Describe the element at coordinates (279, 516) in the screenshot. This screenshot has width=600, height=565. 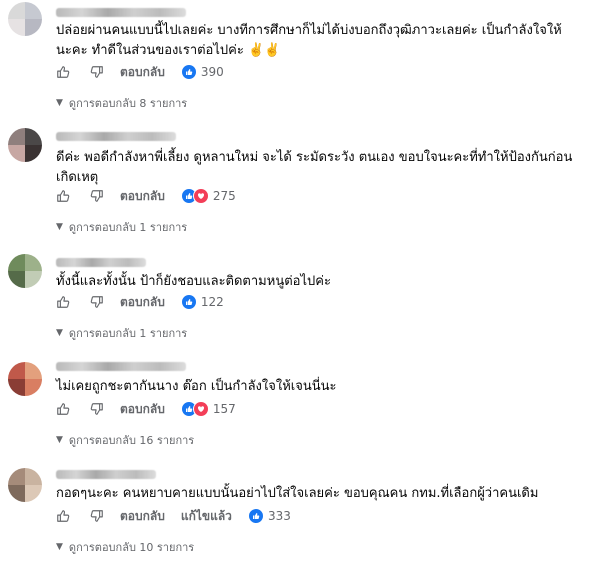
I see `reaction-count: 333` at that location.